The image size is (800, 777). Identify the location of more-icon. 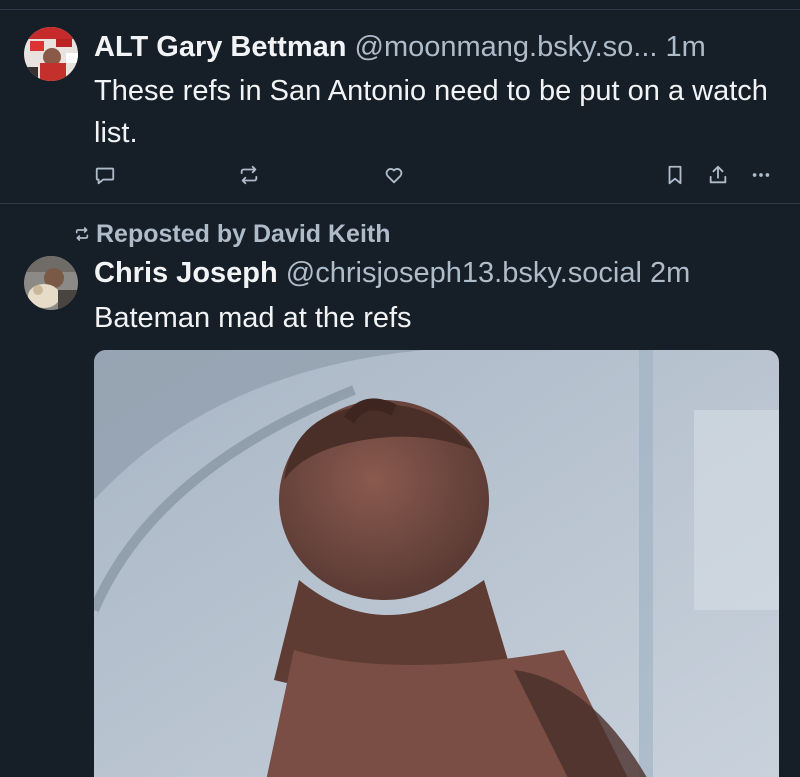
(761, 175).